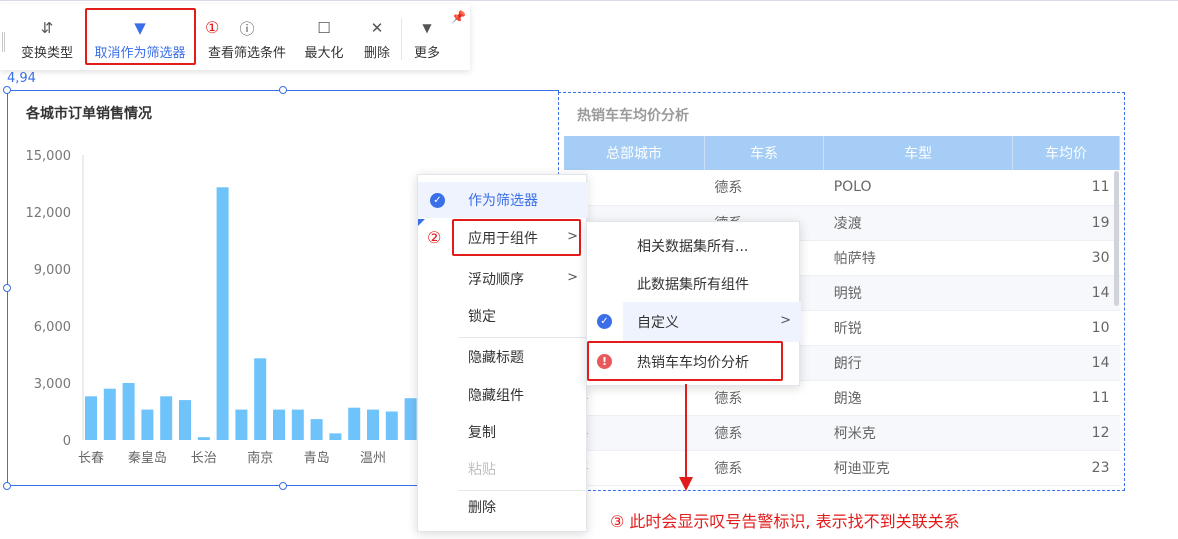 The height and width of the screenshot is (539, 1178). I want to click on submenu-item-dataset-all: 此数据集所有组件, so click(712, 284).